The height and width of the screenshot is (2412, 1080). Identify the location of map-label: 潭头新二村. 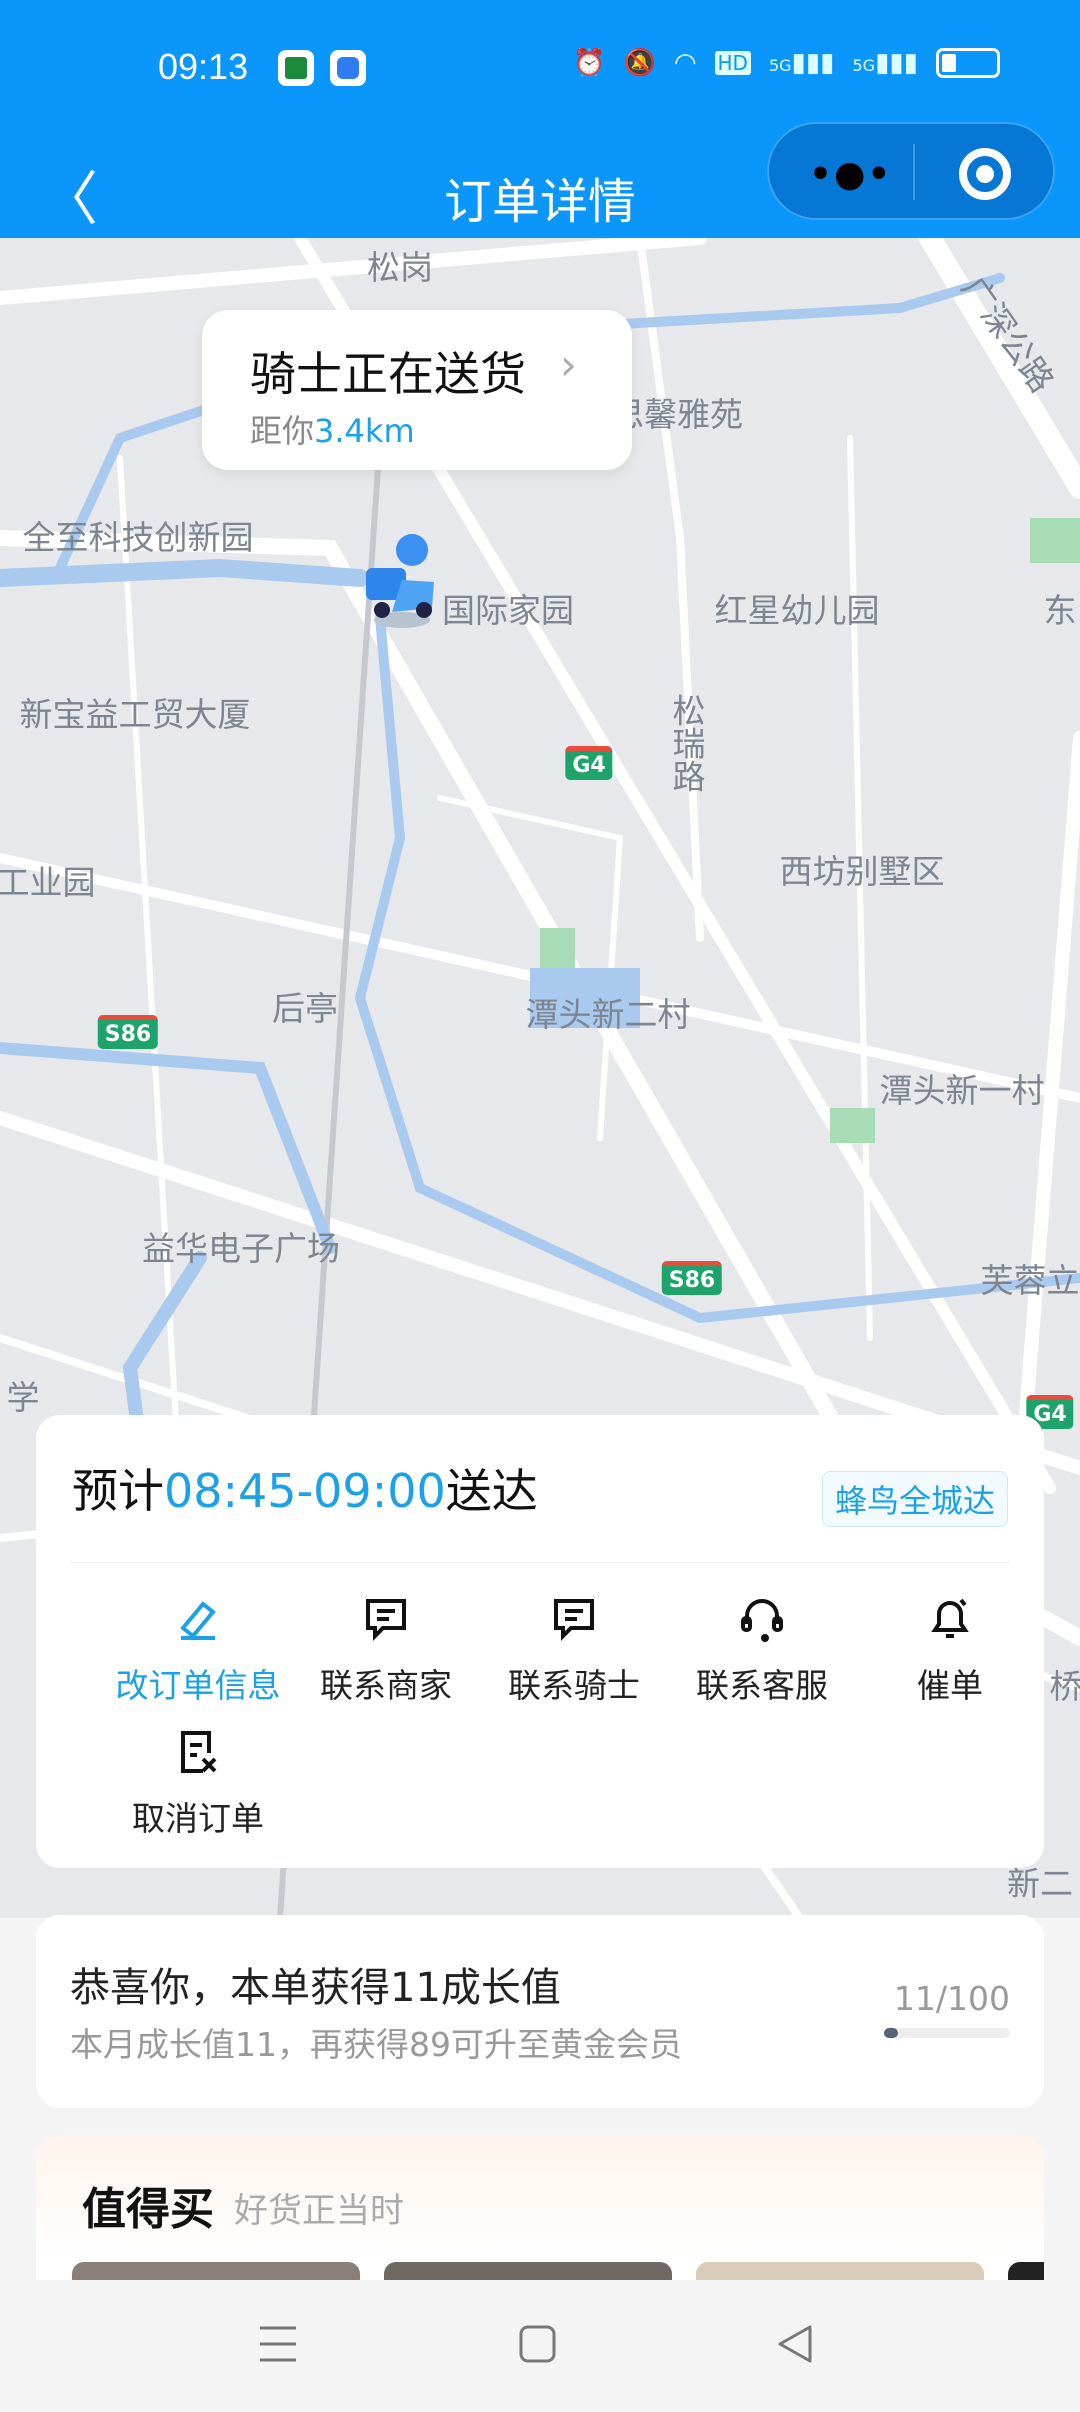
(608, 1014).